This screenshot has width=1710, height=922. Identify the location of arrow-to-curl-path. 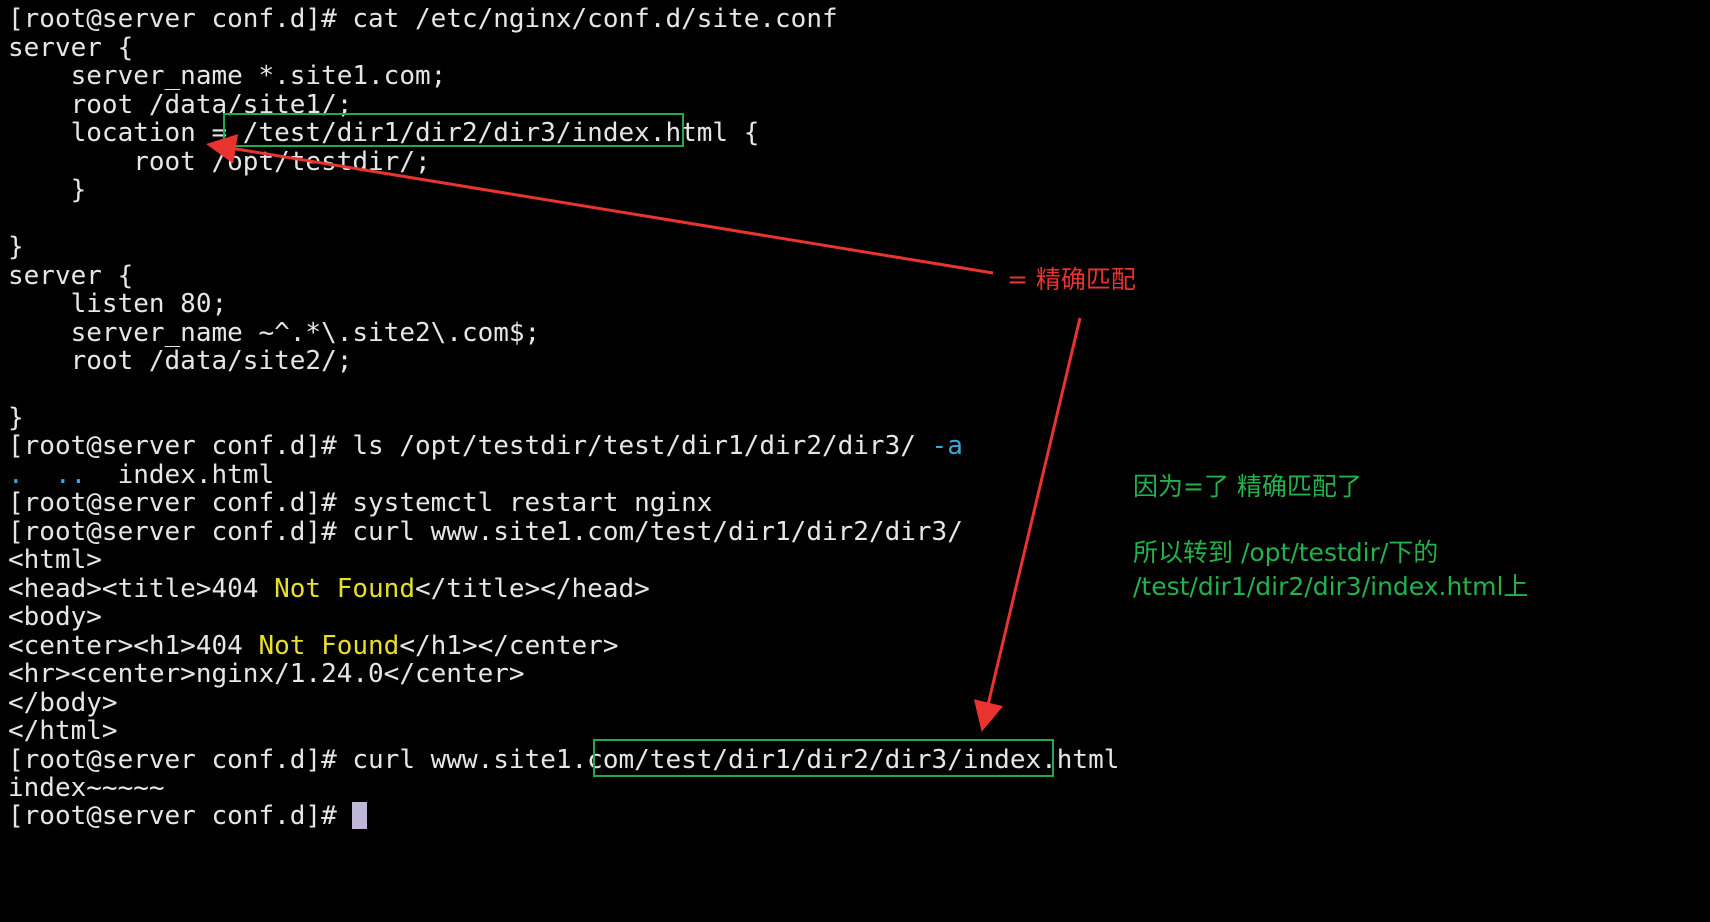
(1027, 524).